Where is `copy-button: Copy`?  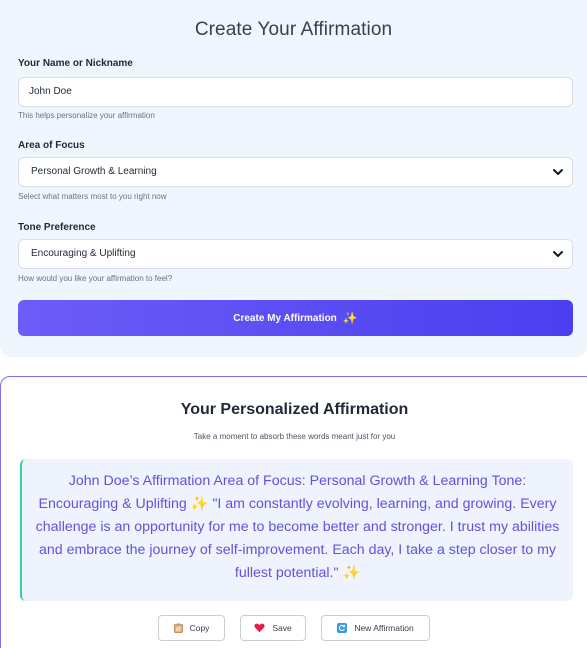
copy-button: Copy is located at coordinates (191, 628).